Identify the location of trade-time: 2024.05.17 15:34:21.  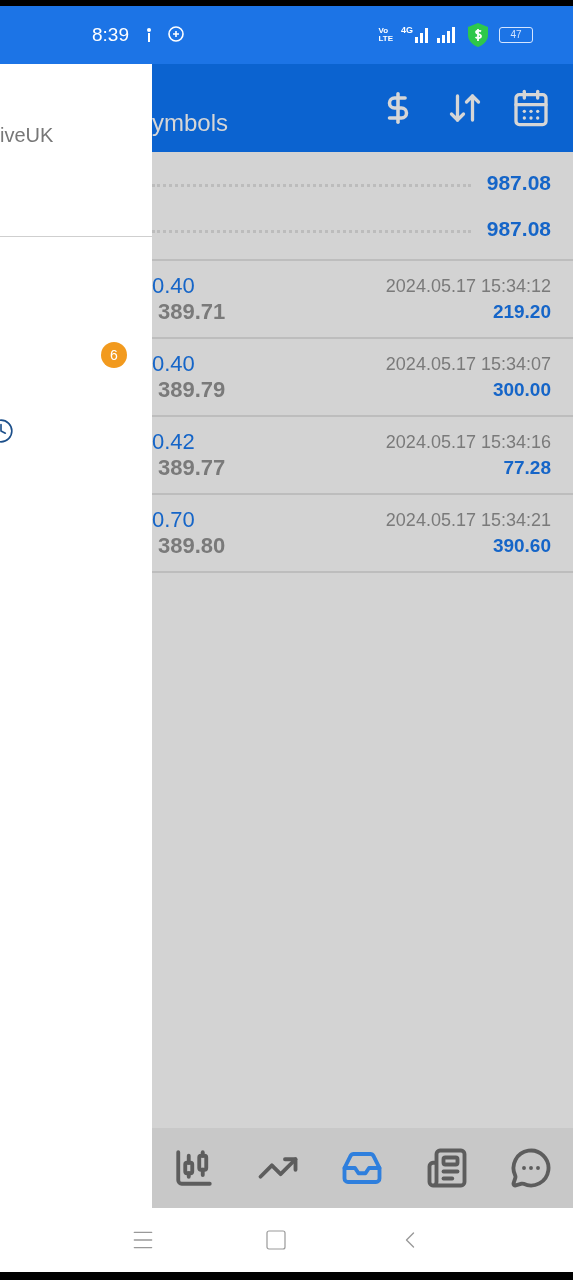
(468, 520).